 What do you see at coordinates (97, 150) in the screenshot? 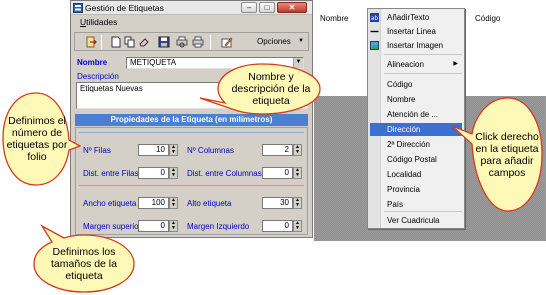
I see `n-filas-label: Nº Filas` at bounding box center [97, 150].